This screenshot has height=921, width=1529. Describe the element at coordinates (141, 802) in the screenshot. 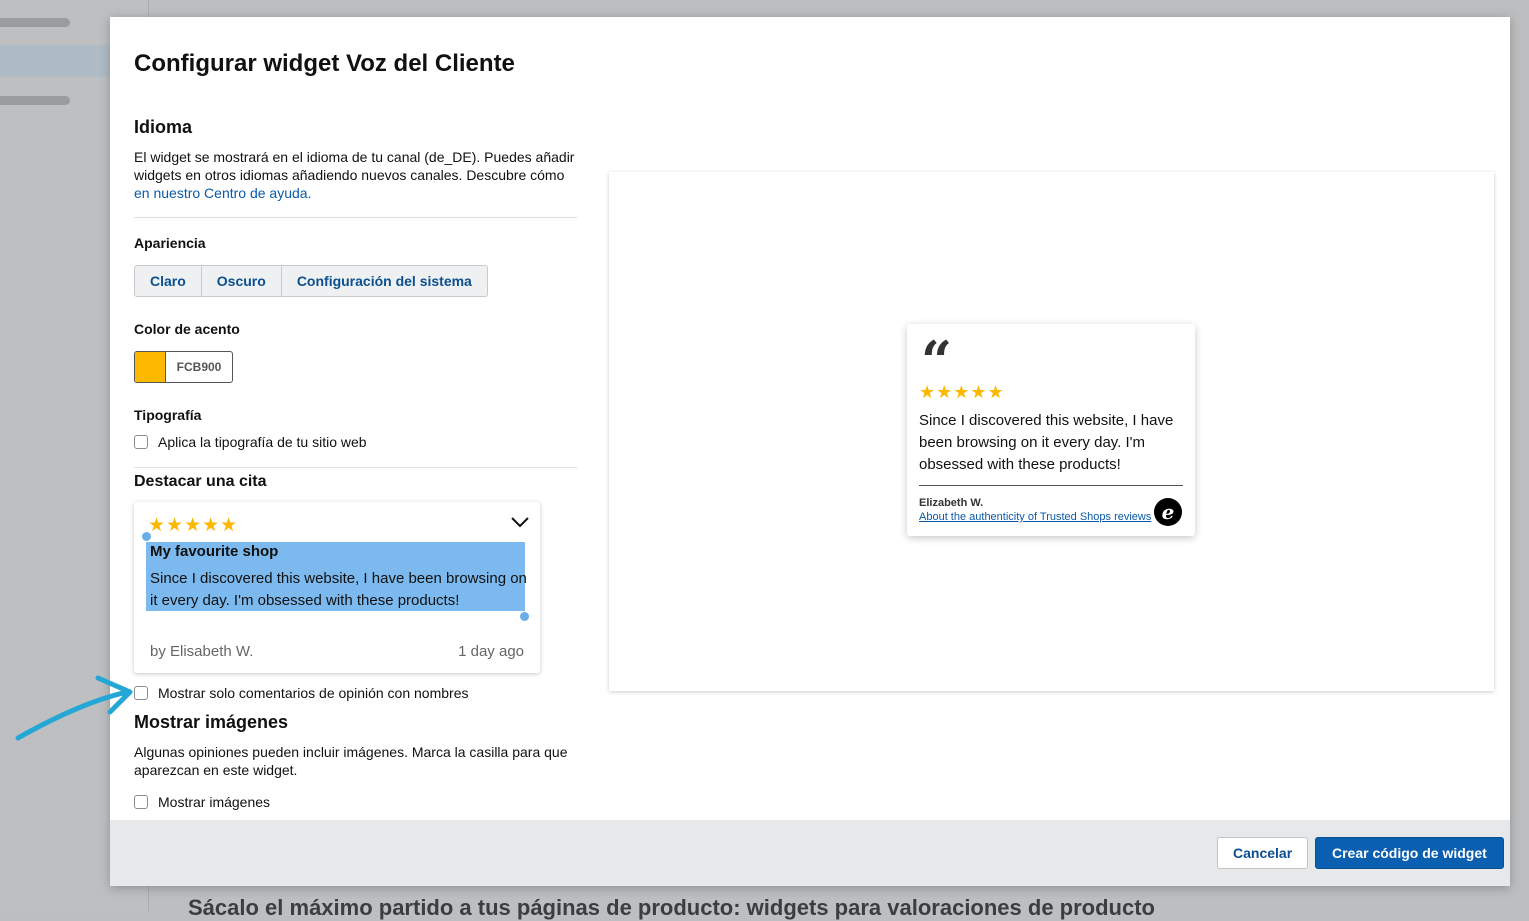

I see `show-images-checkbox` at that location.